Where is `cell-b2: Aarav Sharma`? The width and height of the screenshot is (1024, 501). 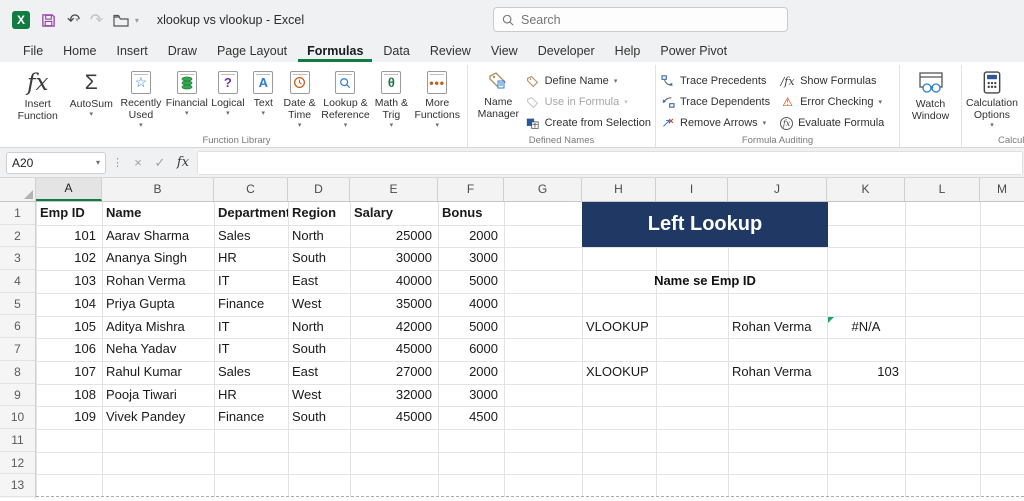
cell-b2: Aarav Sharma is located at coordinates (158, 236).